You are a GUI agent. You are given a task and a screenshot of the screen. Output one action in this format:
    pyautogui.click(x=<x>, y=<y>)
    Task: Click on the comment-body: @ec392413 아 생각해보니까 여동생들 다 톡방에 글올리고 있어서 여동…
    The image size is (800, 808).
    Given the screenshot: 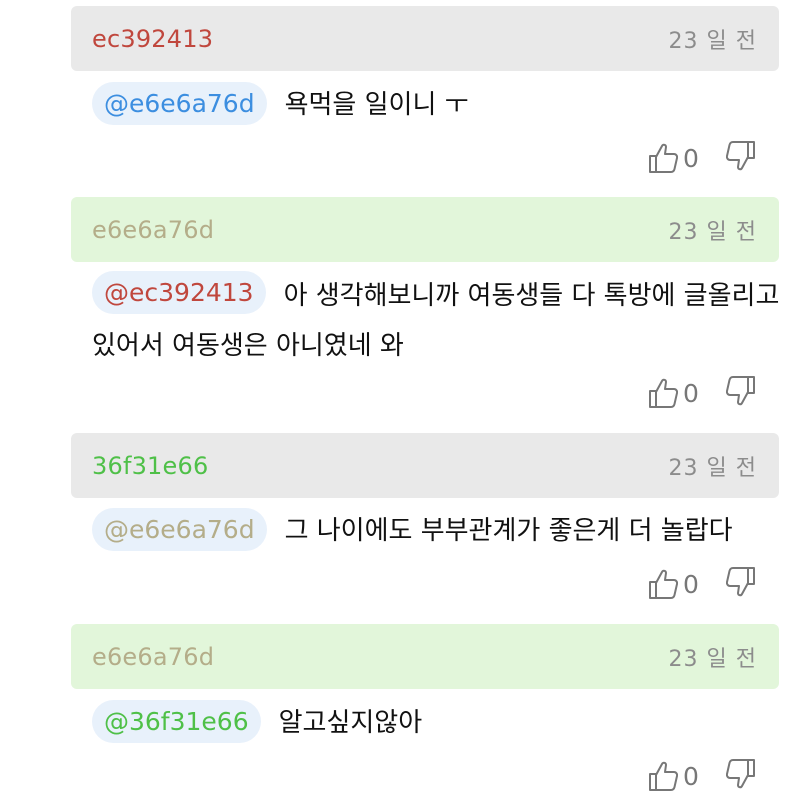 What is the action you would take?
    pyautogui.click(x=437, y=321)
    